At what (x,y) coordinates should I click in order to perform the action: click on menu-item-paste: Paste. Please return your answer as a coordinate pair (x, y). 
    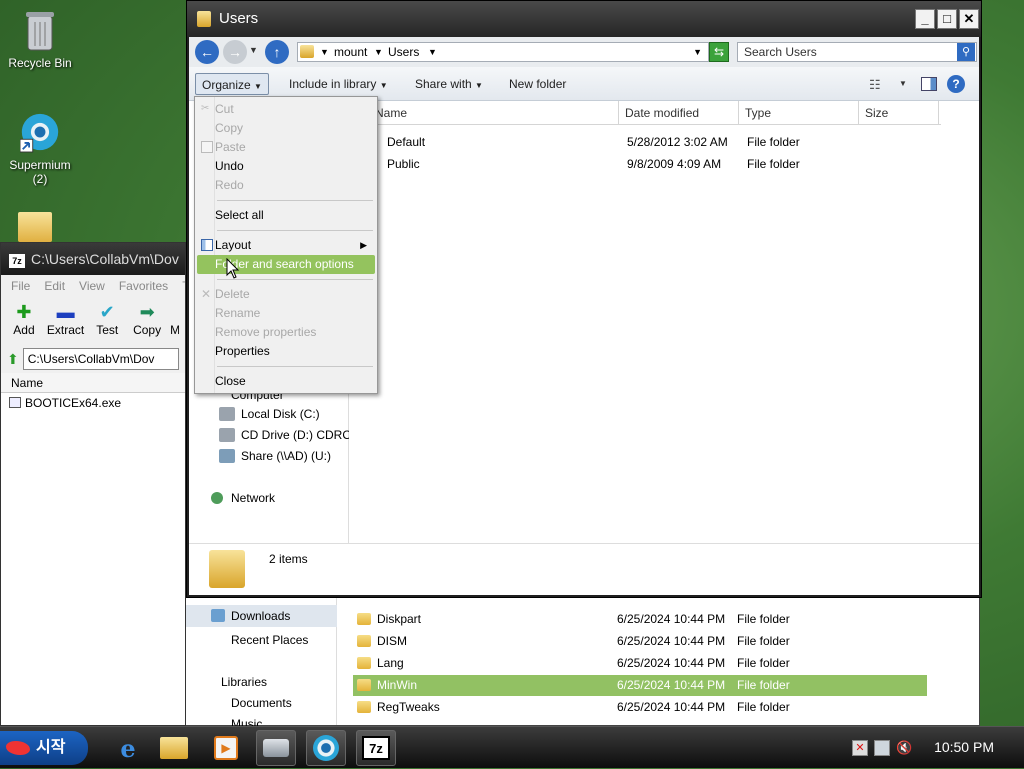
    Looking at the image, I should click on (286, 147).